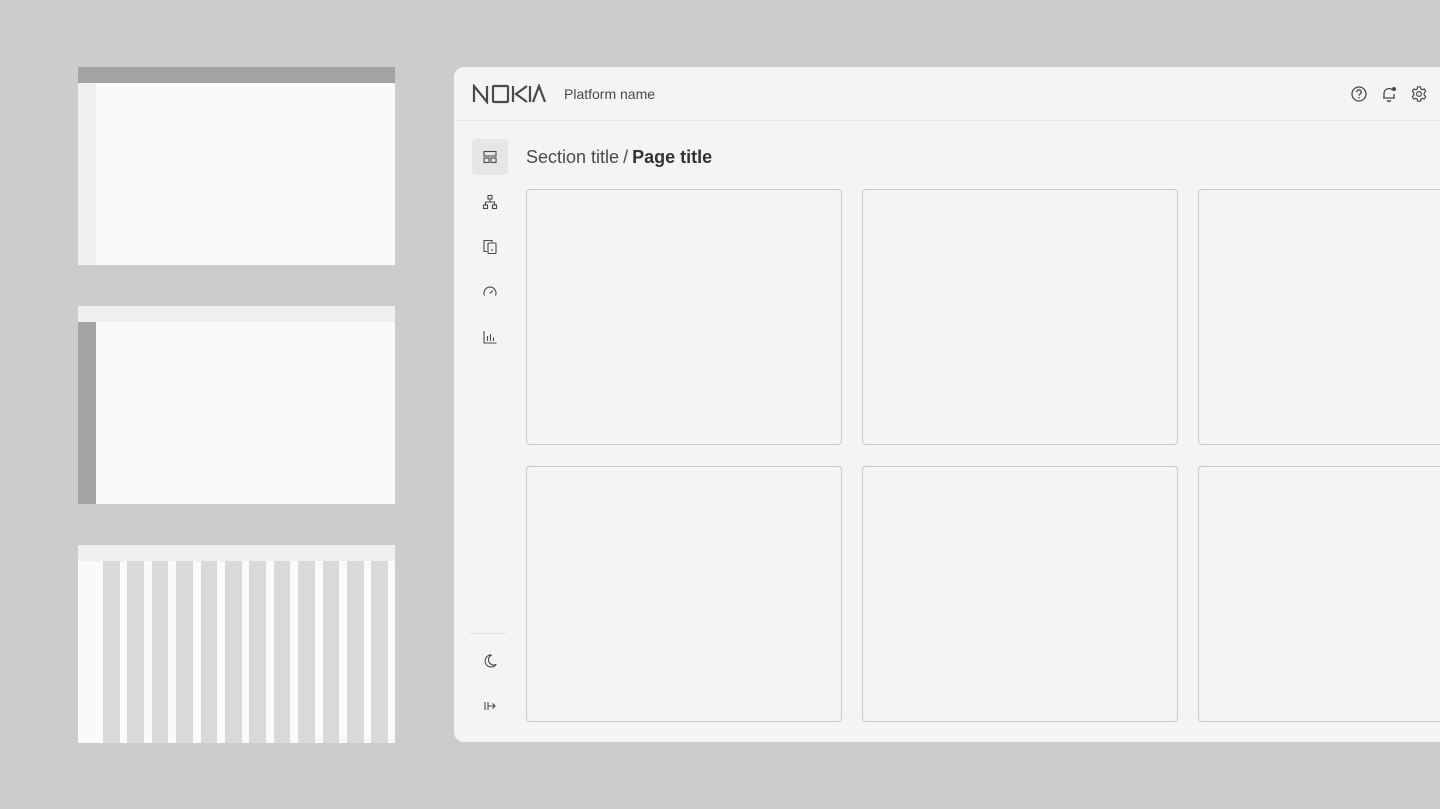 The image size is (1440, 809). I want to click on page-title: Page title, so click(672, 157).